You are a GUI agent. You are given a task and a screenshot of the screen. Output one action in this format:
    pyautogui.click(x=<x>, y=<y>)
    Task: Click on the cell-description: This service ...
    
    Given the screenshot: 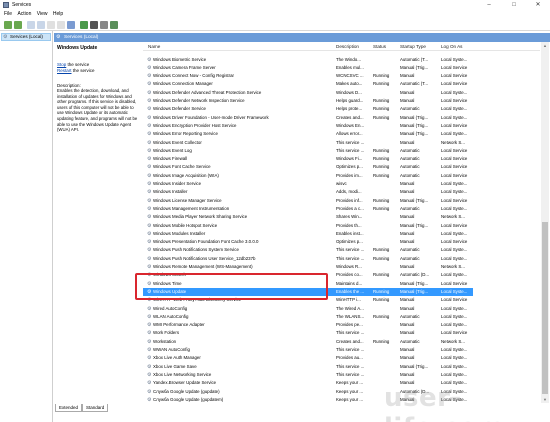 What is the action you would take?
    pyautogui.click(x=350, y=333)
    